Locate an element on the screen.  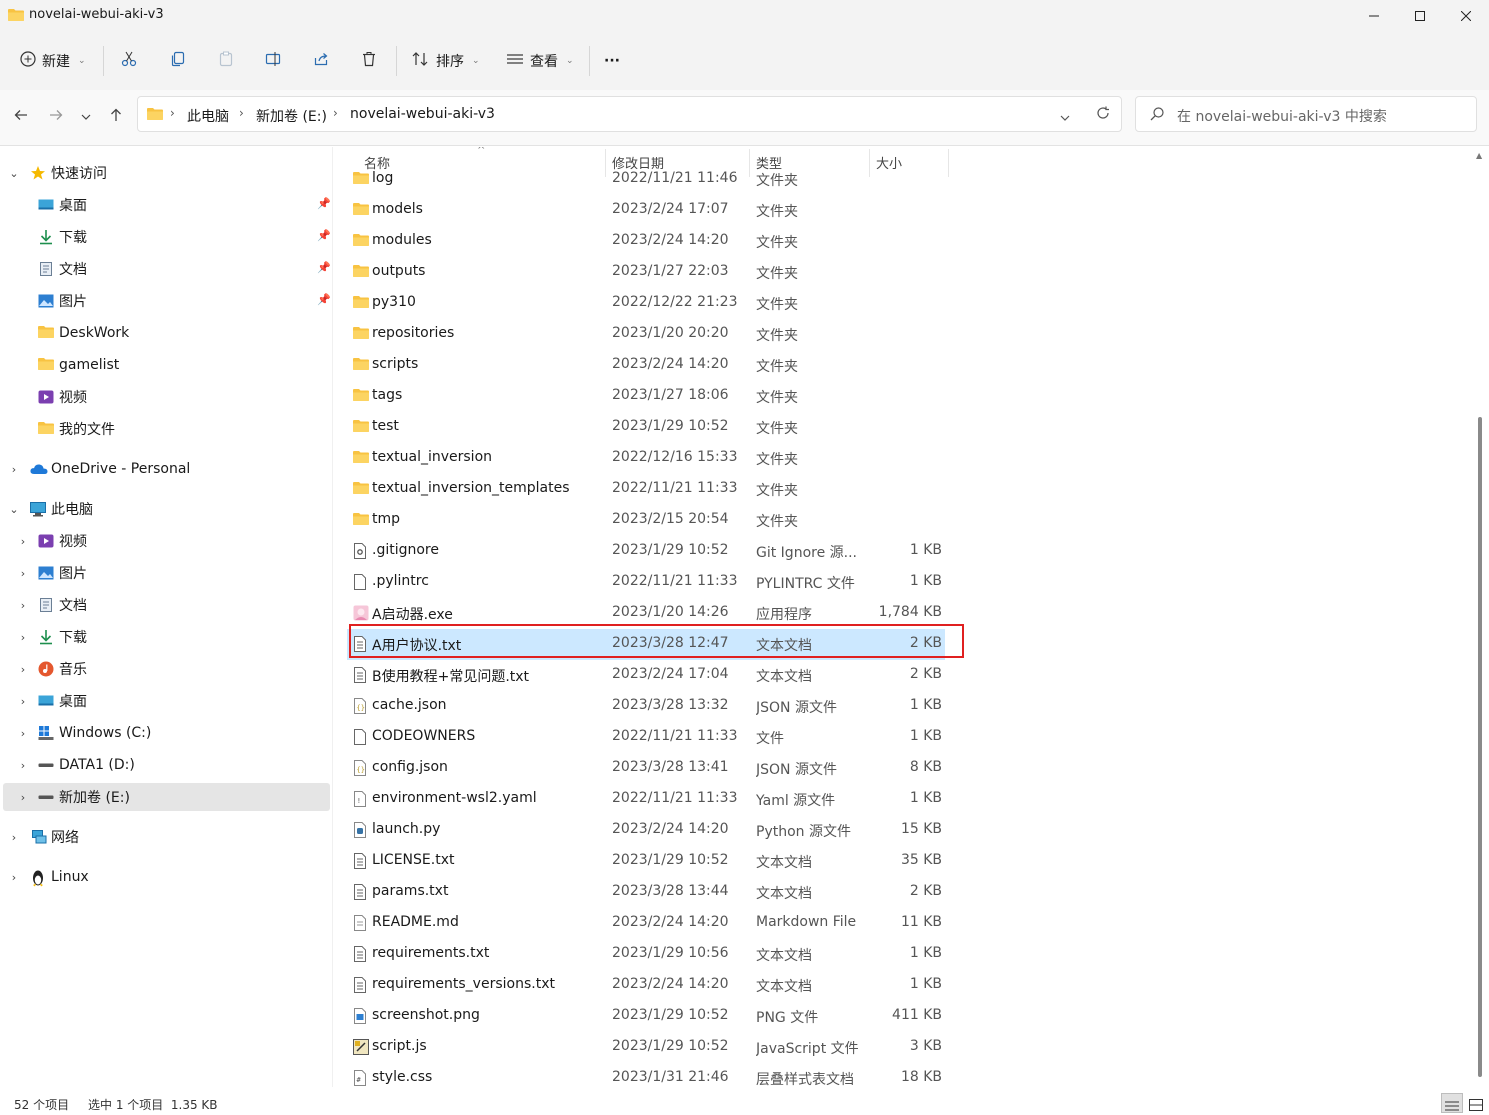
sidebar-item-pc-downloads: › 下载 is located at coordinates (166, 637).